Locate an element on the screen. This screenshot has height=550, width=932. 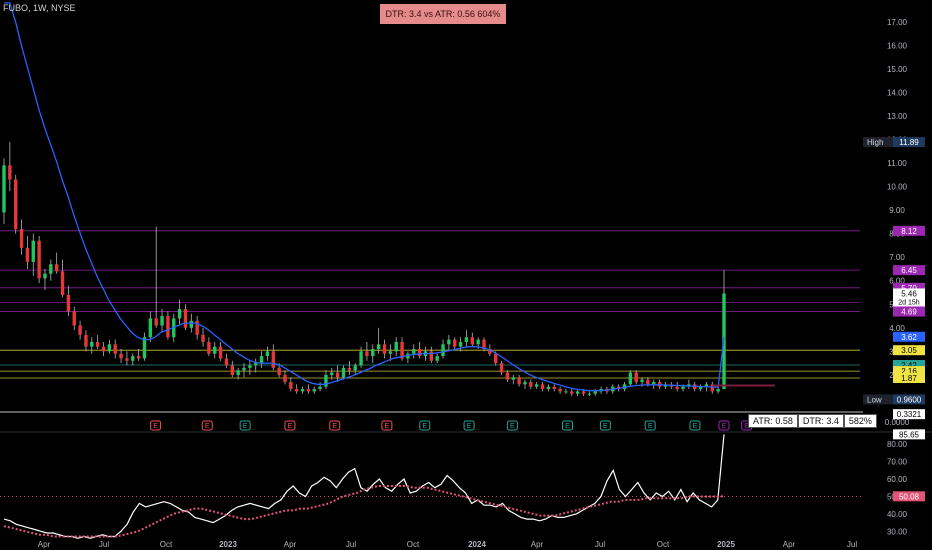
dtr-cell: DTR: 3.4 is located at coordinates (820, 421).